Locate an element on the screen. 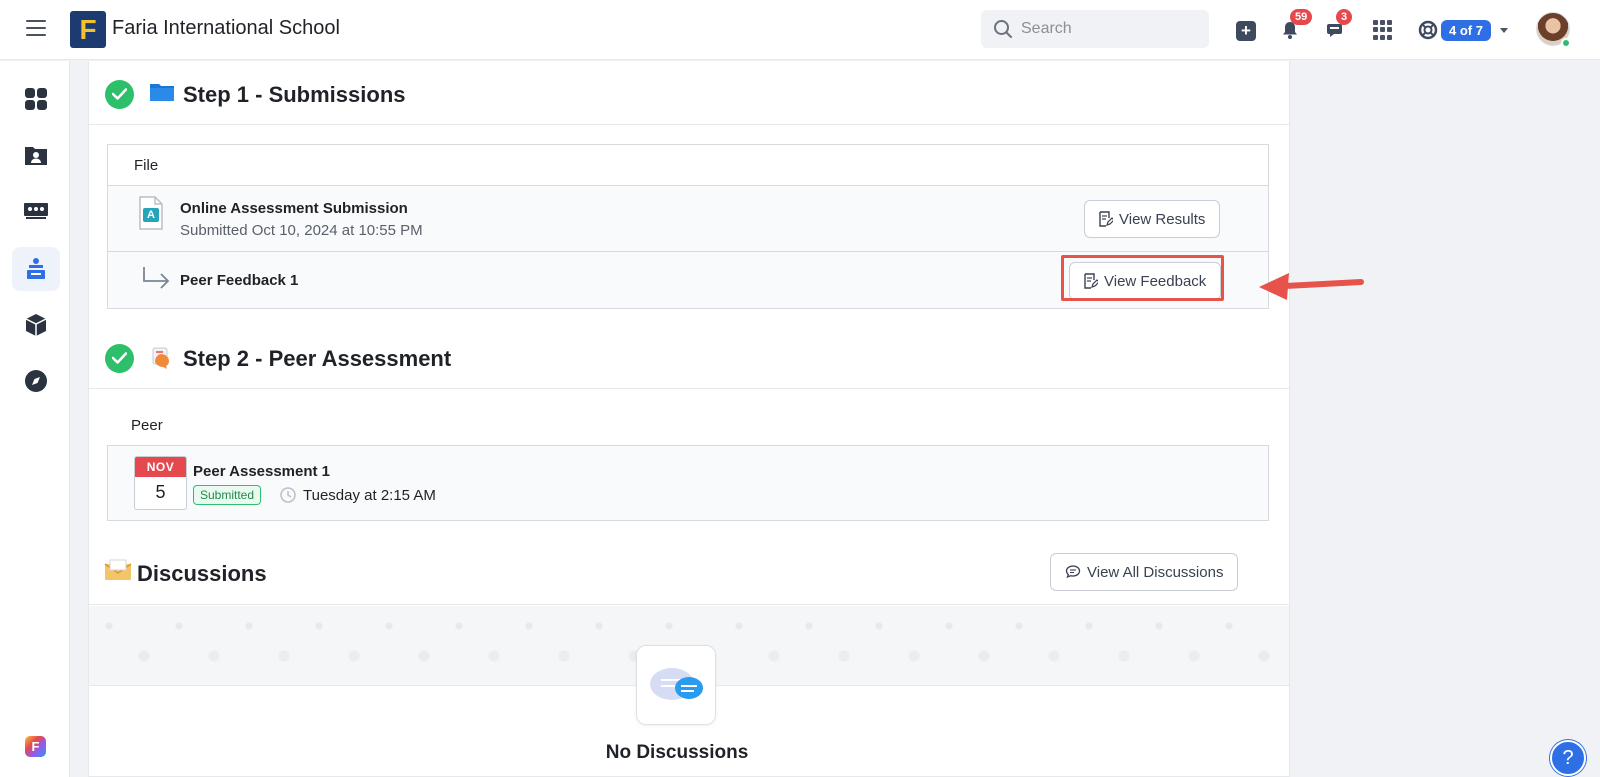 This screenshot has height=777, width=1600. messages-badge: 3 is located at coordinates (1344, 17).